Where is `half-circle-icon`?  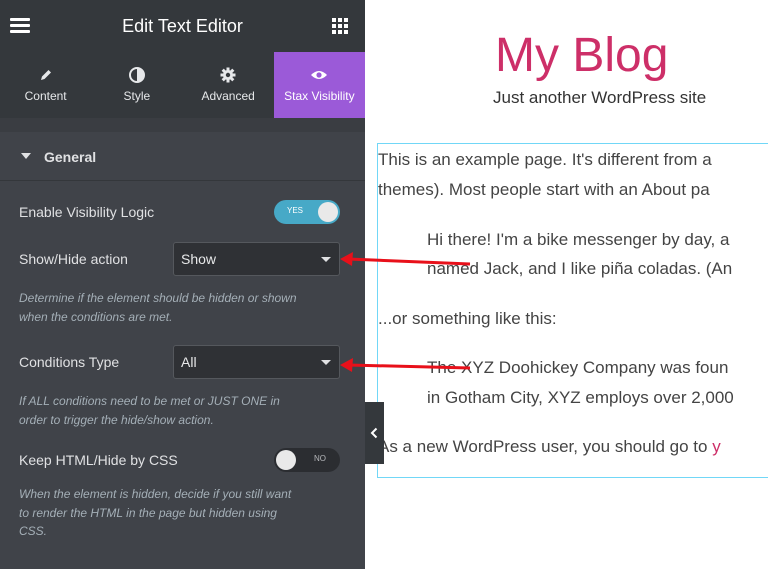 half-circle-icon is located at coordinates (136, 75).